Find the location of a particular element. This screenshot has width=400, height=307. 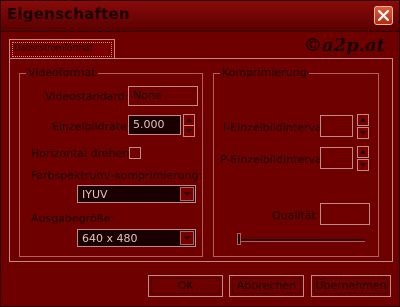

framerate-label: Einzelbildrate: is located at coordinates (91, 126).